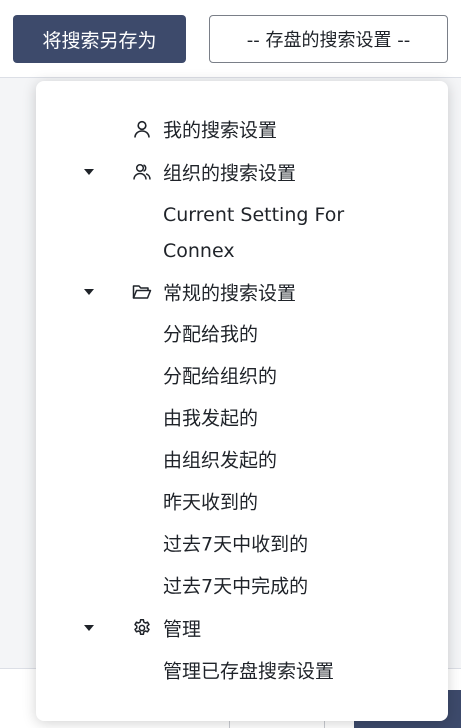 Image resolution: width=461 pixels, height=728 pixels. I want to click on top-toolbar: 将搜索另存为 -- 存盘的搜索设置 --, so click(230, 39).